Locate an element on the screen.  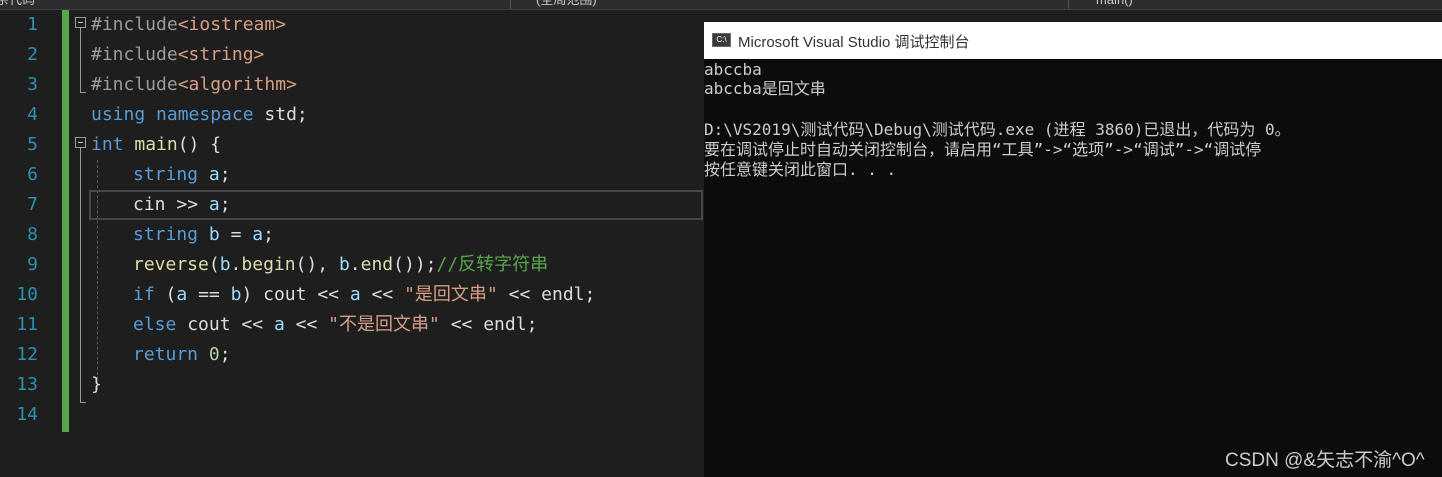
change-indicator-bar is located at coordinates (65, 221).